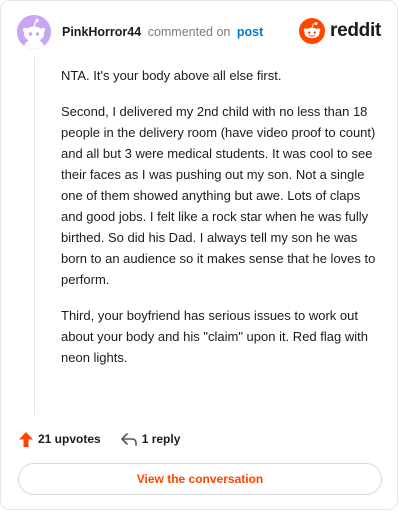  Describe the element at coordinates (200, 479) in the screenshot. I see `view-conversation-button: View the conversation` at that location.